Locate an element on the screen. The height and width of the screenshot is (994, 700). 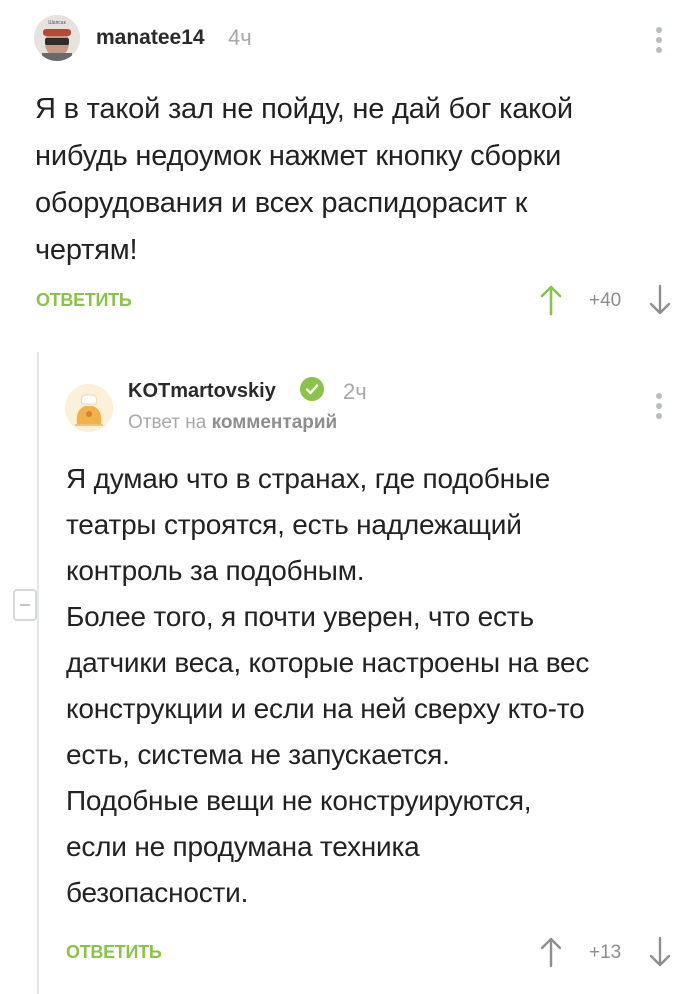
text-line: есть, система не запускается. is located at coordinates (258, 754).